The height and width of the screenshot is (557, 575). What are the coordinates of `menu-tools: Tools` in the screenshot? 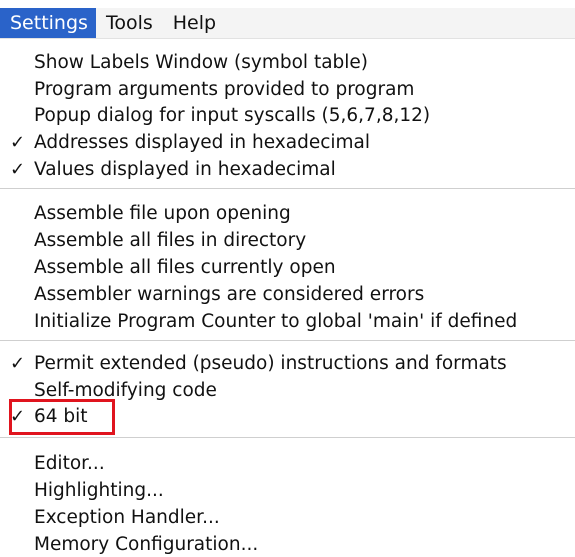 It's located at (129, 23).